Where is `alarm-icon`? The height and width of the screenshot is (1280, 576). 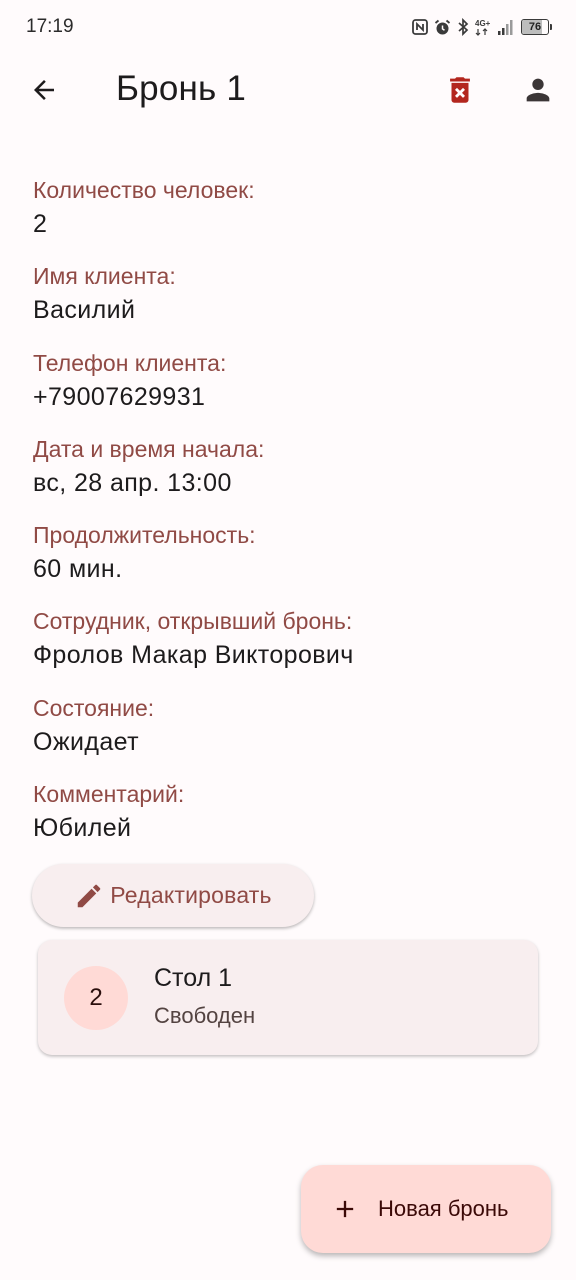 alarm-icon is located at coordinates (442, 26).